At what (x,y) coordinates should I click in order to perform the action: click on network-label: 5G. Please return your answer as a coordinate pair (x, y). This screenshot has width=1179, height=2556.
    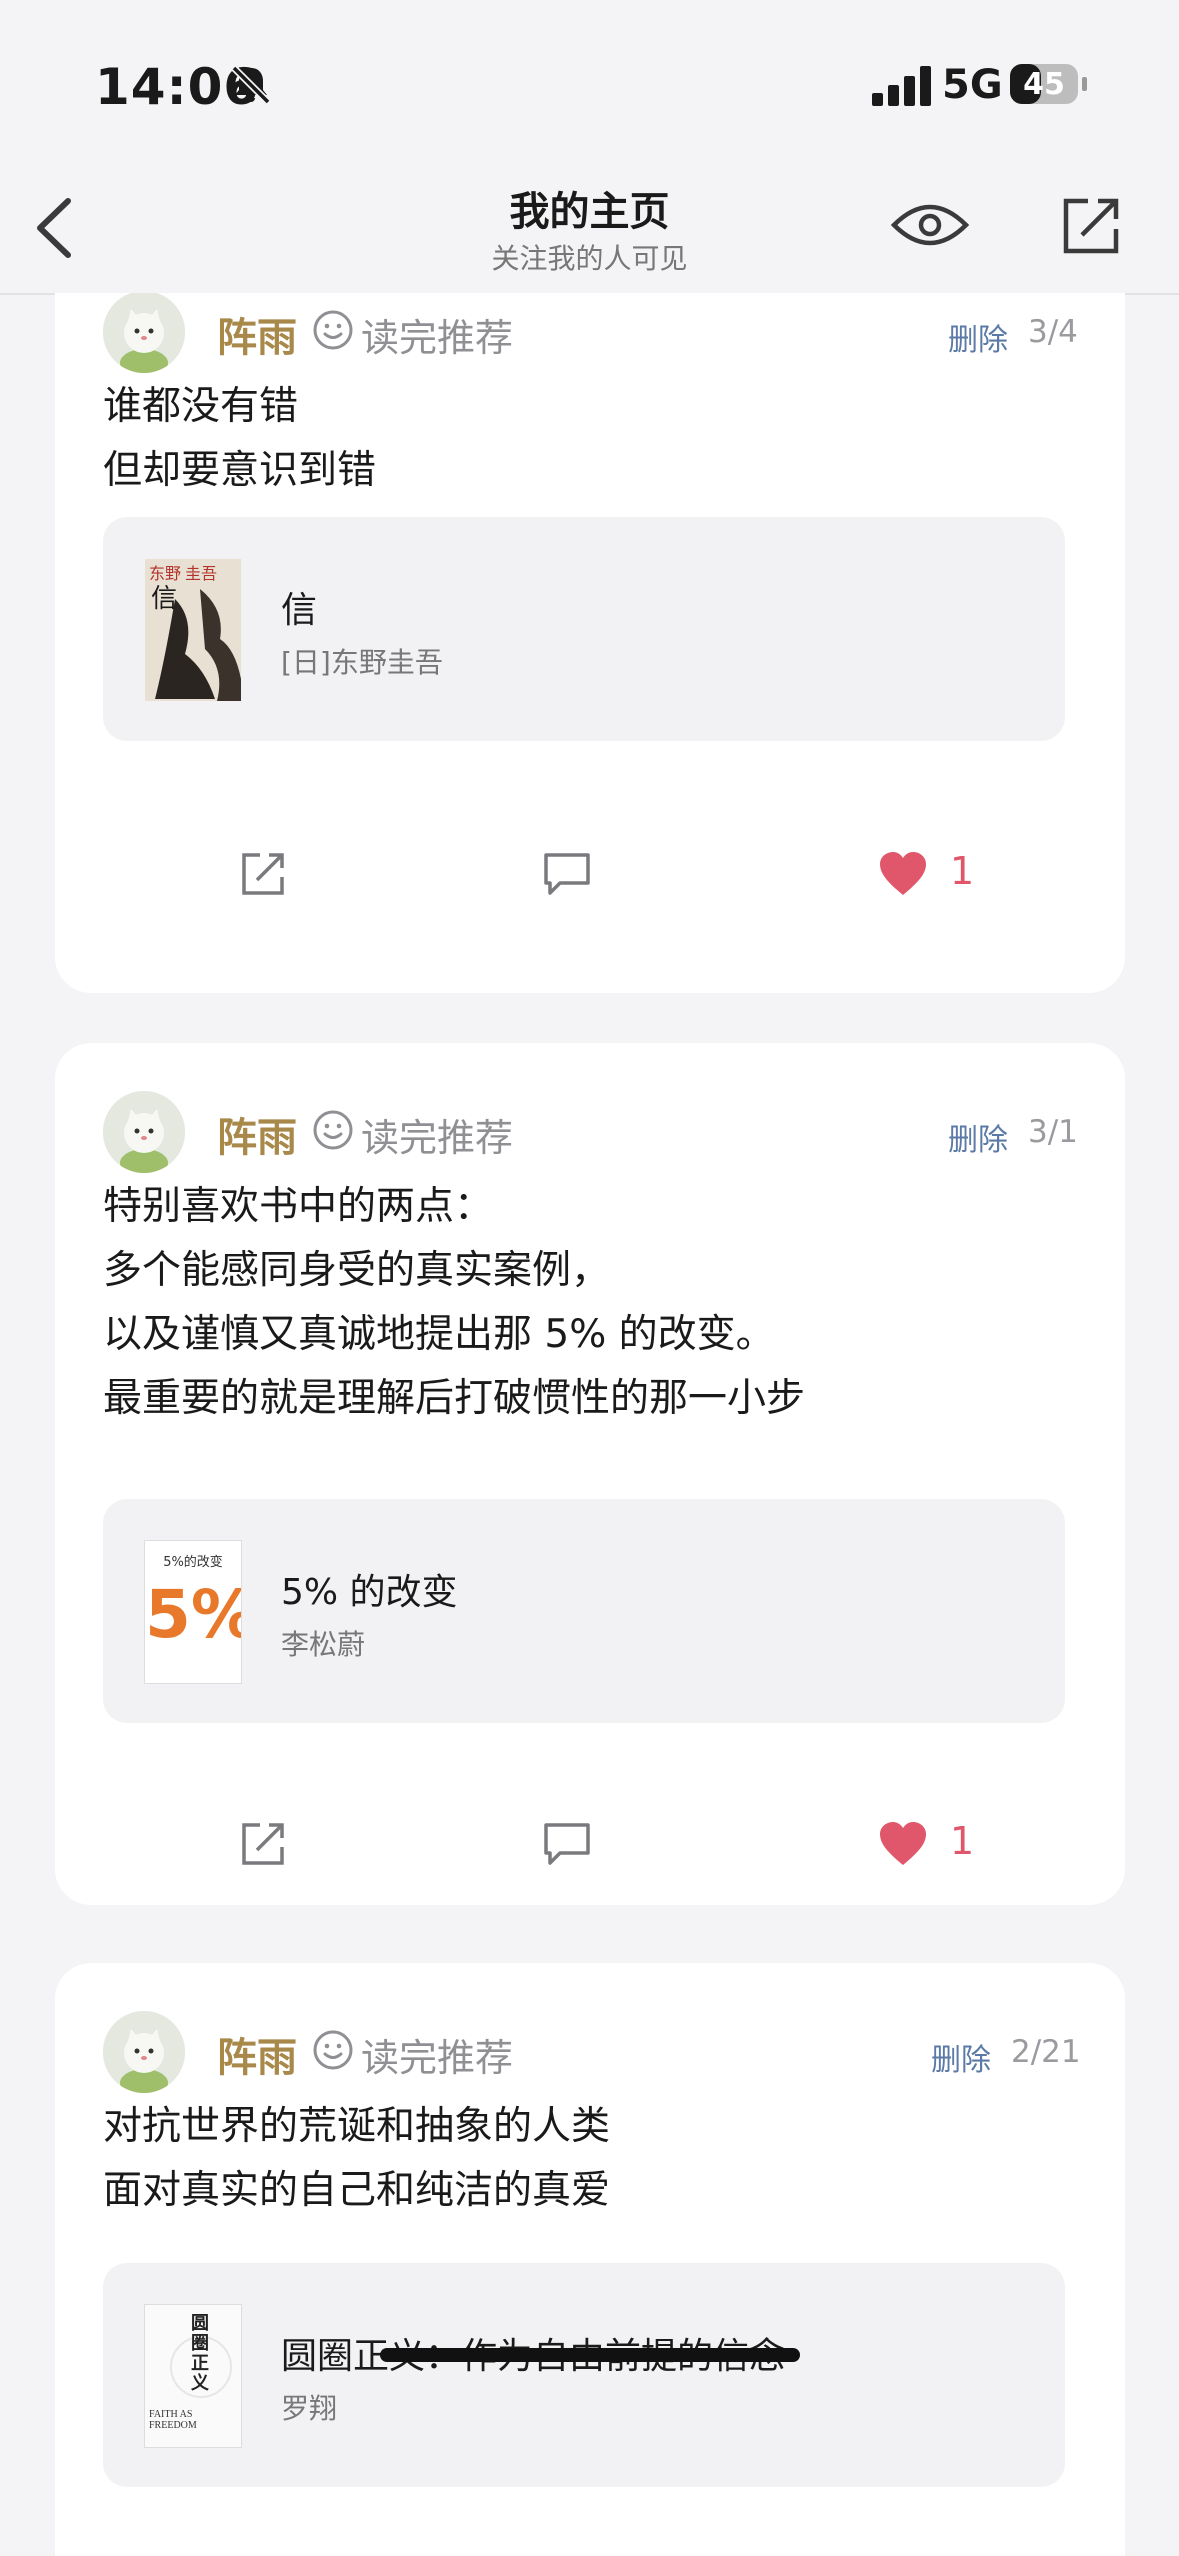
    Looking at the image, I should click on (972, 85).